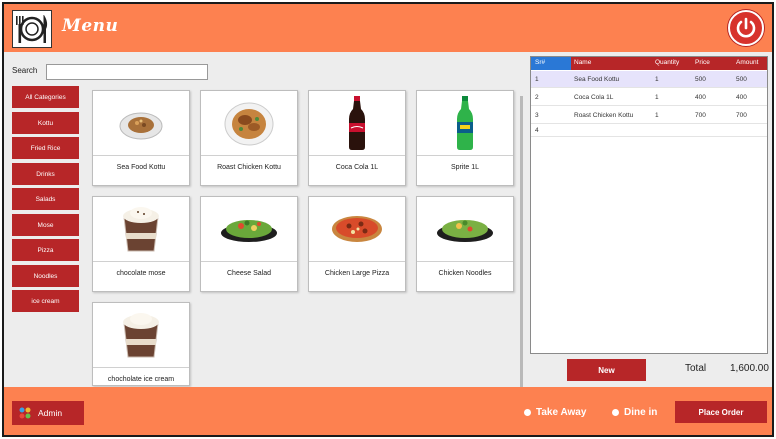 The height and width of the screenshot is (439, 776). Describe the element at coordinates (45, 97) in the screenshot. I see `category-all-button: All Categories` at that location.